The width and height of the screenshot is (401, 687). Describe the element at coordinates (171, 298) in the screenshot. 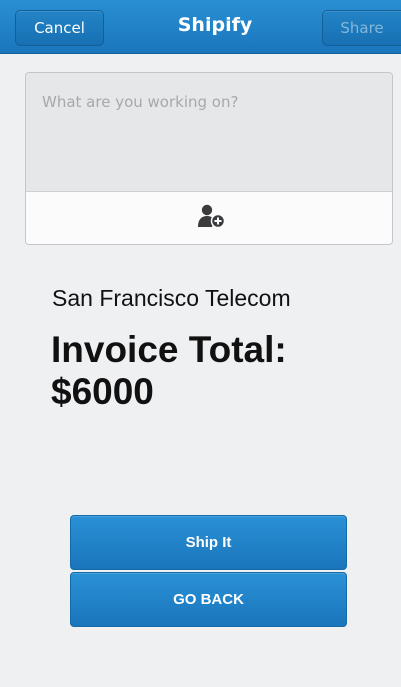

I see `company-name: San Francisco Telecom` at that location.